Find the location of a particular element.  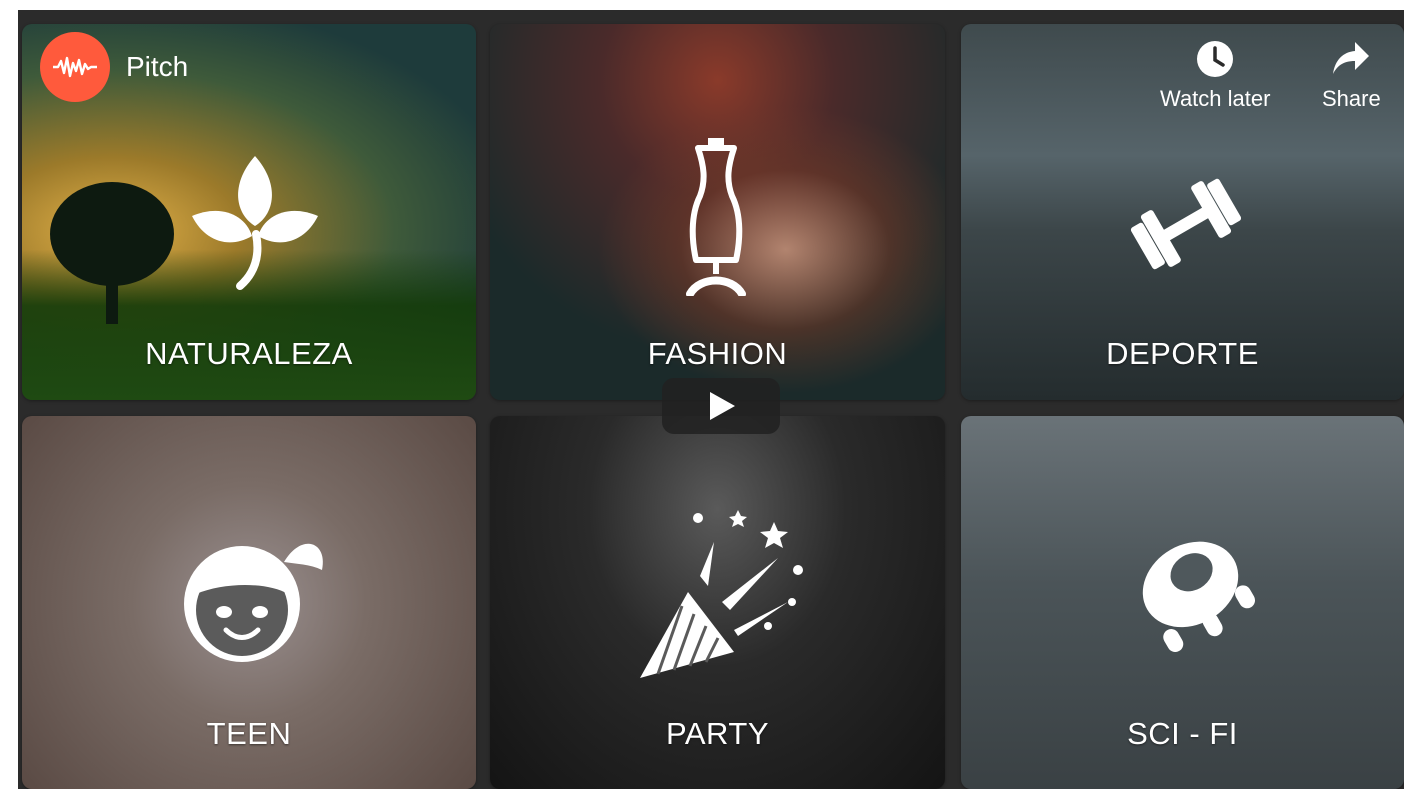

tile-label: PARTY is located at coordinates (717, 733).